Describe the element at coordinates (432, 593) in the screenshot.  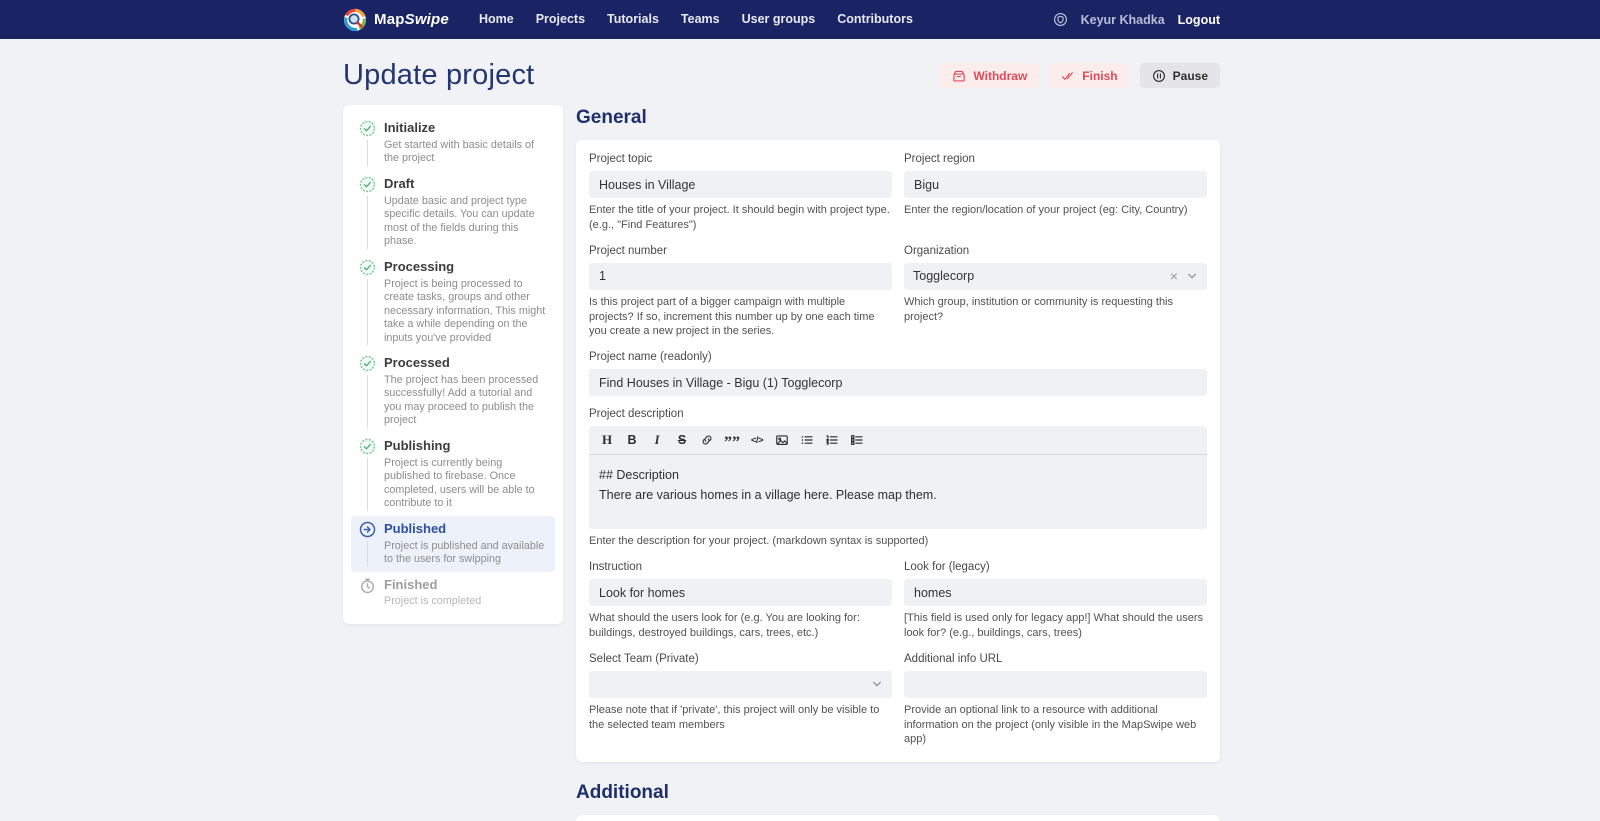
I see `step-text: Finished Project is completed` at that location.